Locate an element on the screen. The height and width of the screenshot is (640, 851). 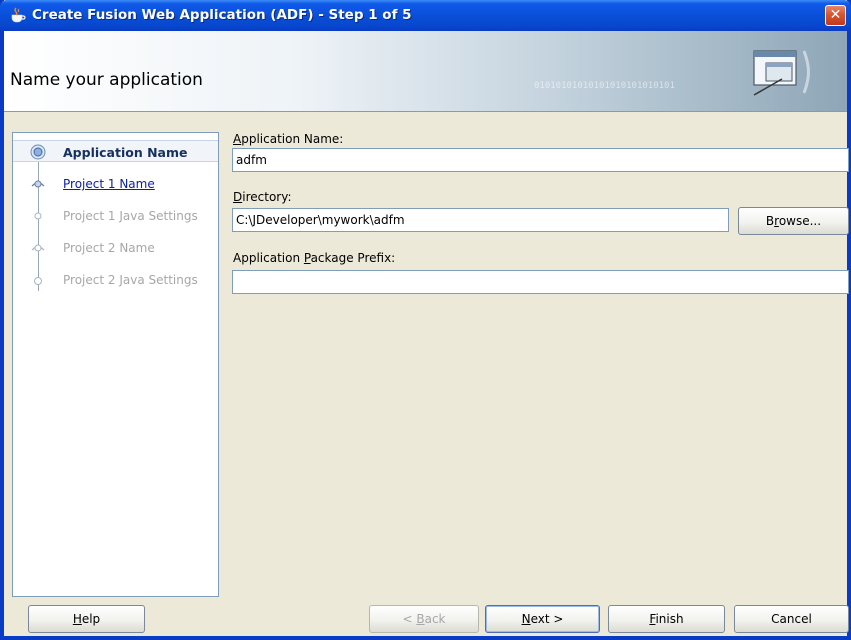
step-project-1-name: Project 1 Name is located at coordinates (115, 184).